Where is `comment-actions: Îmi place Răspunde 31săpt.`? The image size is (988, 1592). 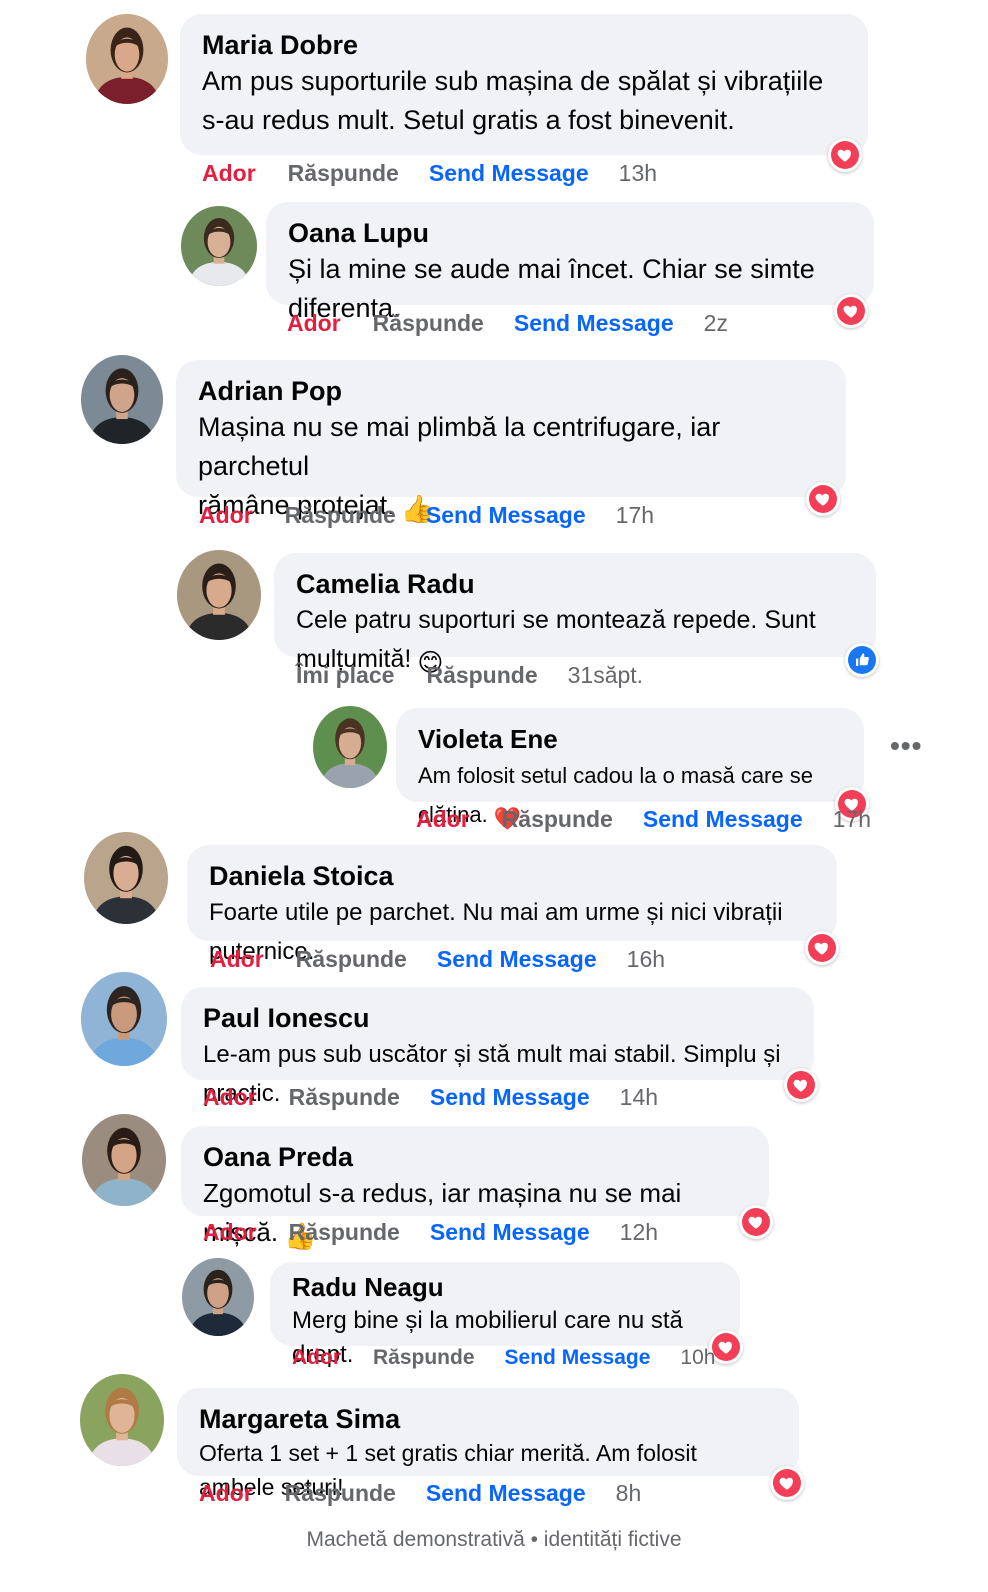
comment-actions: Îmi place Răspunde 31săpt. is located at coordinates (469, 675).